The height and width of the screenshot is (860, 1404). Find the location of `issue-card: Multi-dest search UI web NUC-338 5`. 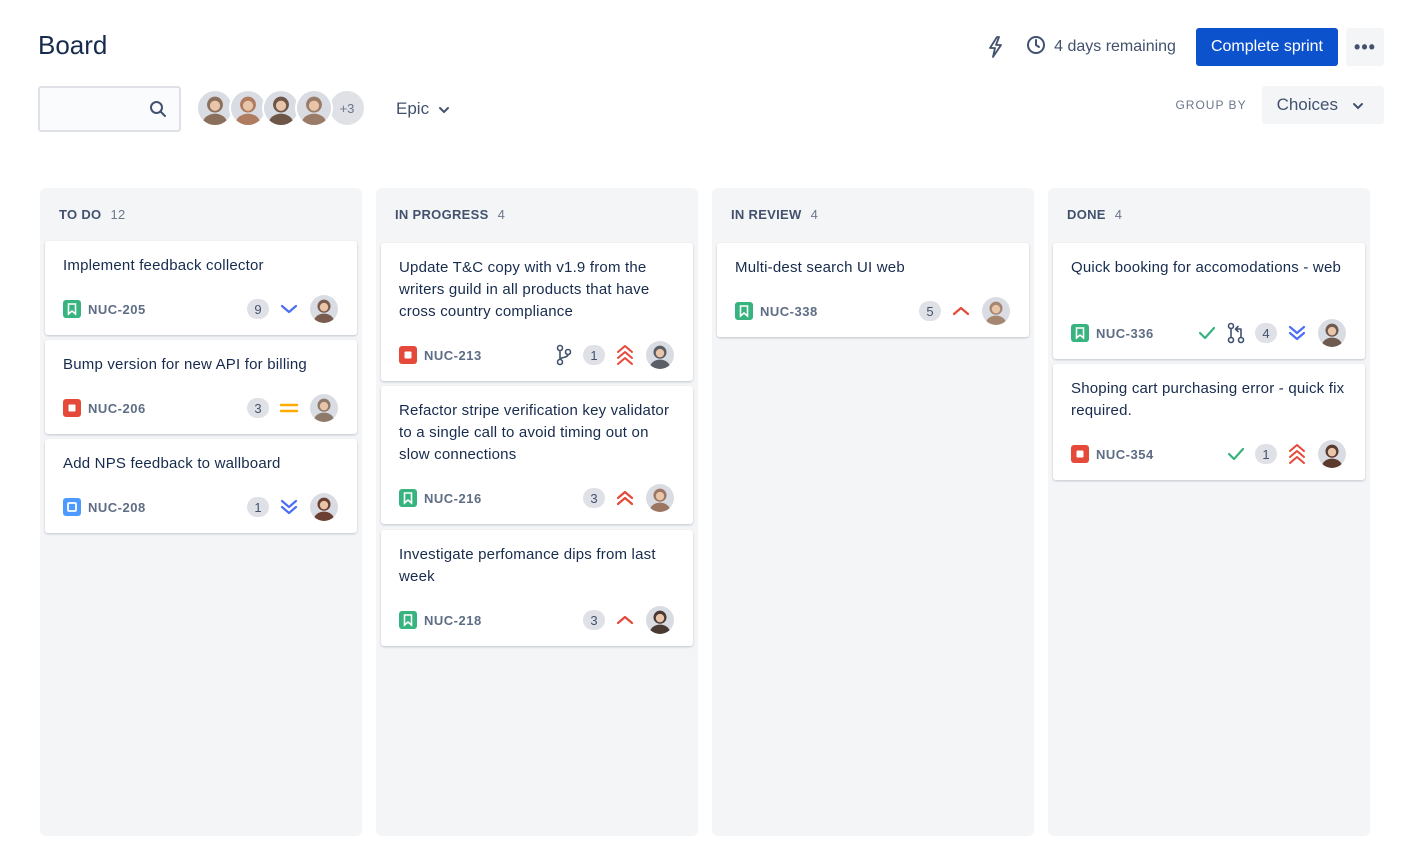

issue-card: Multi-dest search UI web NUC-338 5 is located at coordinates (873, 290).